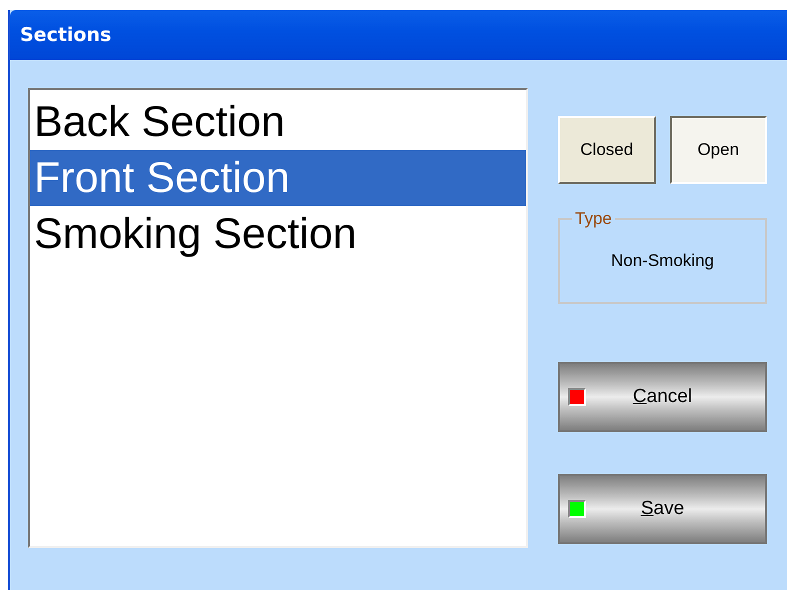 The height and width of the screenshot is (590, 787). Describe the element at coordinates (593, 219) in the screenshot. I see `group-legend: Type` at that location.